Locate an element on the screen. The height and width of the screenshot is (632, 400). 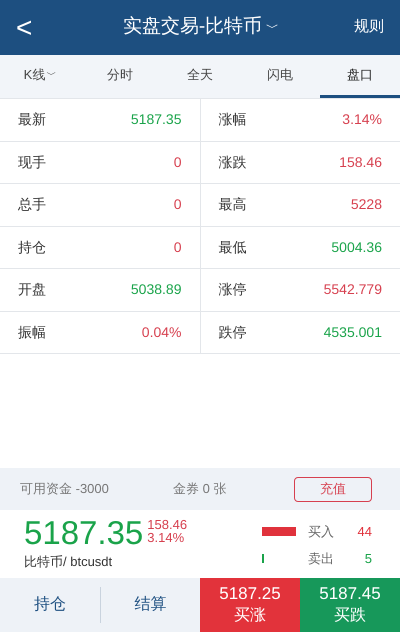
field-label: 最低 is located at coordinates (232, 247).